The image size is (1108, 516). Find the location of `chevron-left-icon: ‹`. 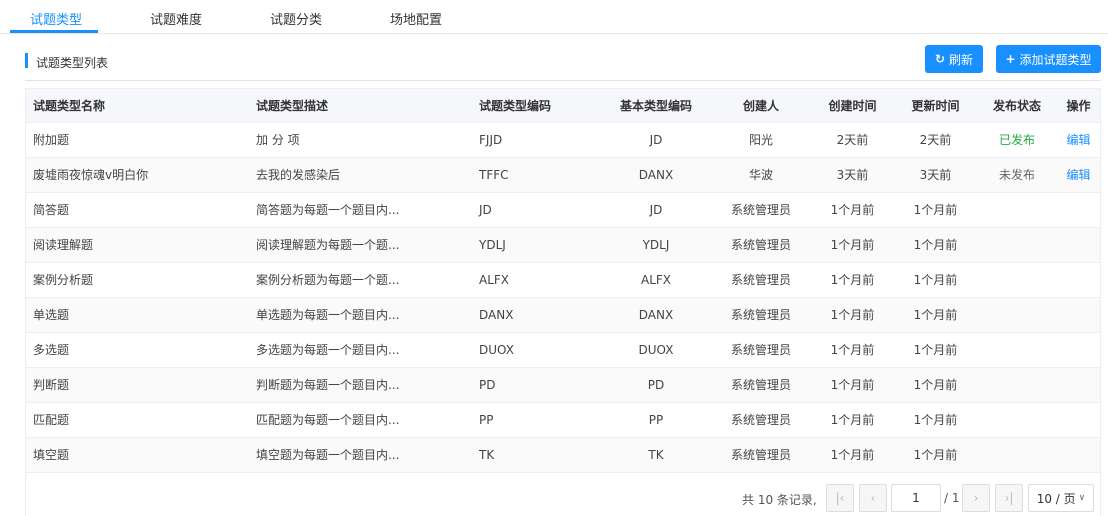

chevron-left-icon: ‹ is located at coordinates (873, 498).